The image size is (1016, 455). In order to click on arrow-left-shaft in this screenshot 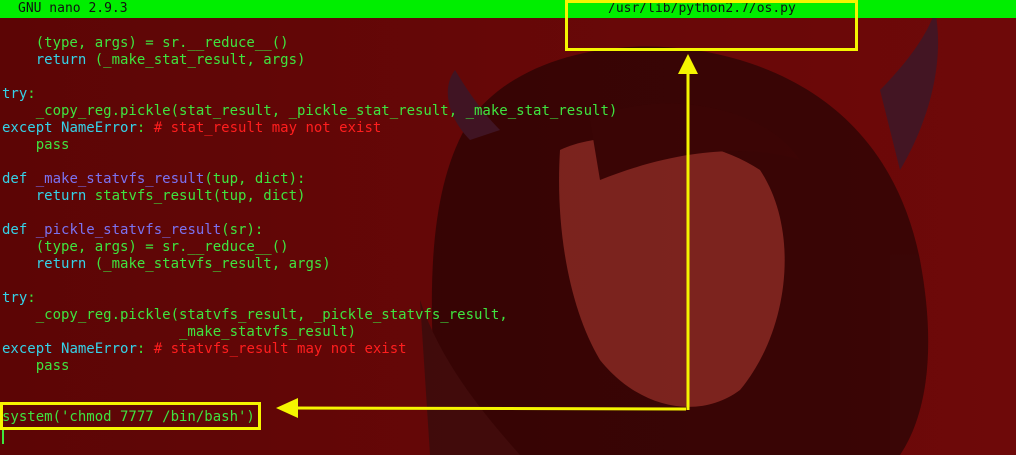, I will do `click(489, 408)`.